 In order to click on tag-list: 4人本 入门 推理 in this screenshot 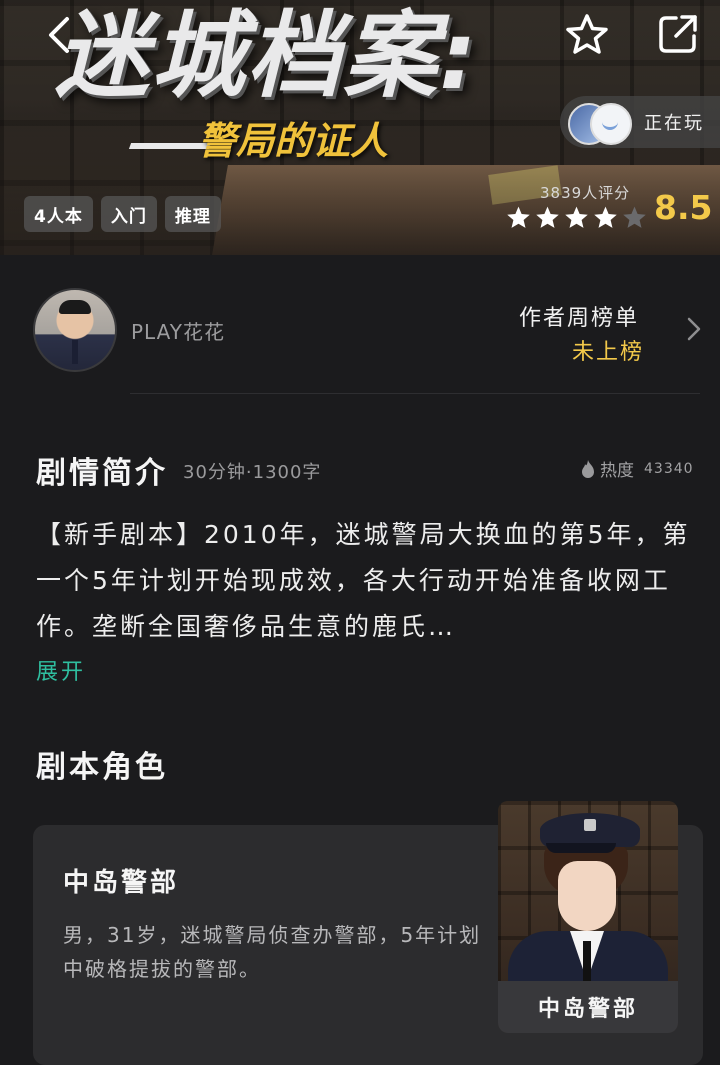, I will do `click(122, 214)`.